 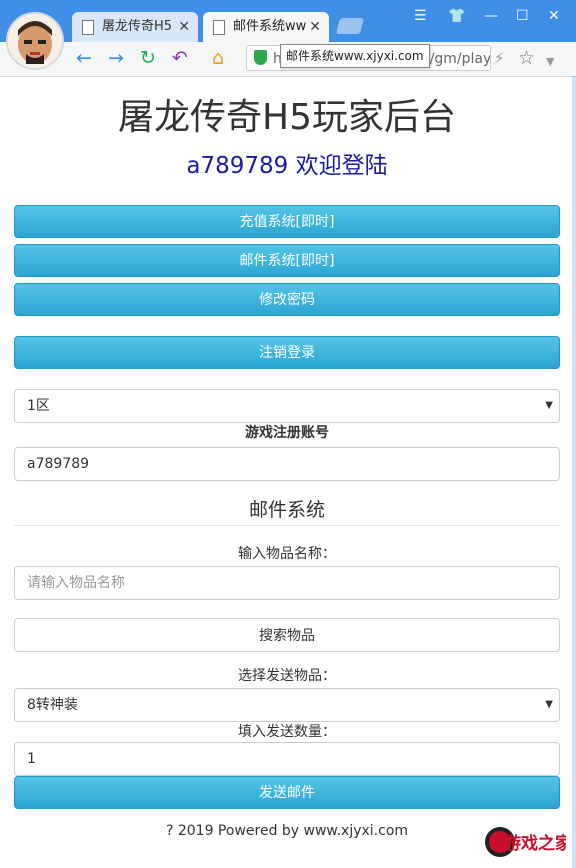 What do you see at coordinates (287, 759) in the screenshot?
I see `quantity-input: 1` at bounding box center [287, 759].